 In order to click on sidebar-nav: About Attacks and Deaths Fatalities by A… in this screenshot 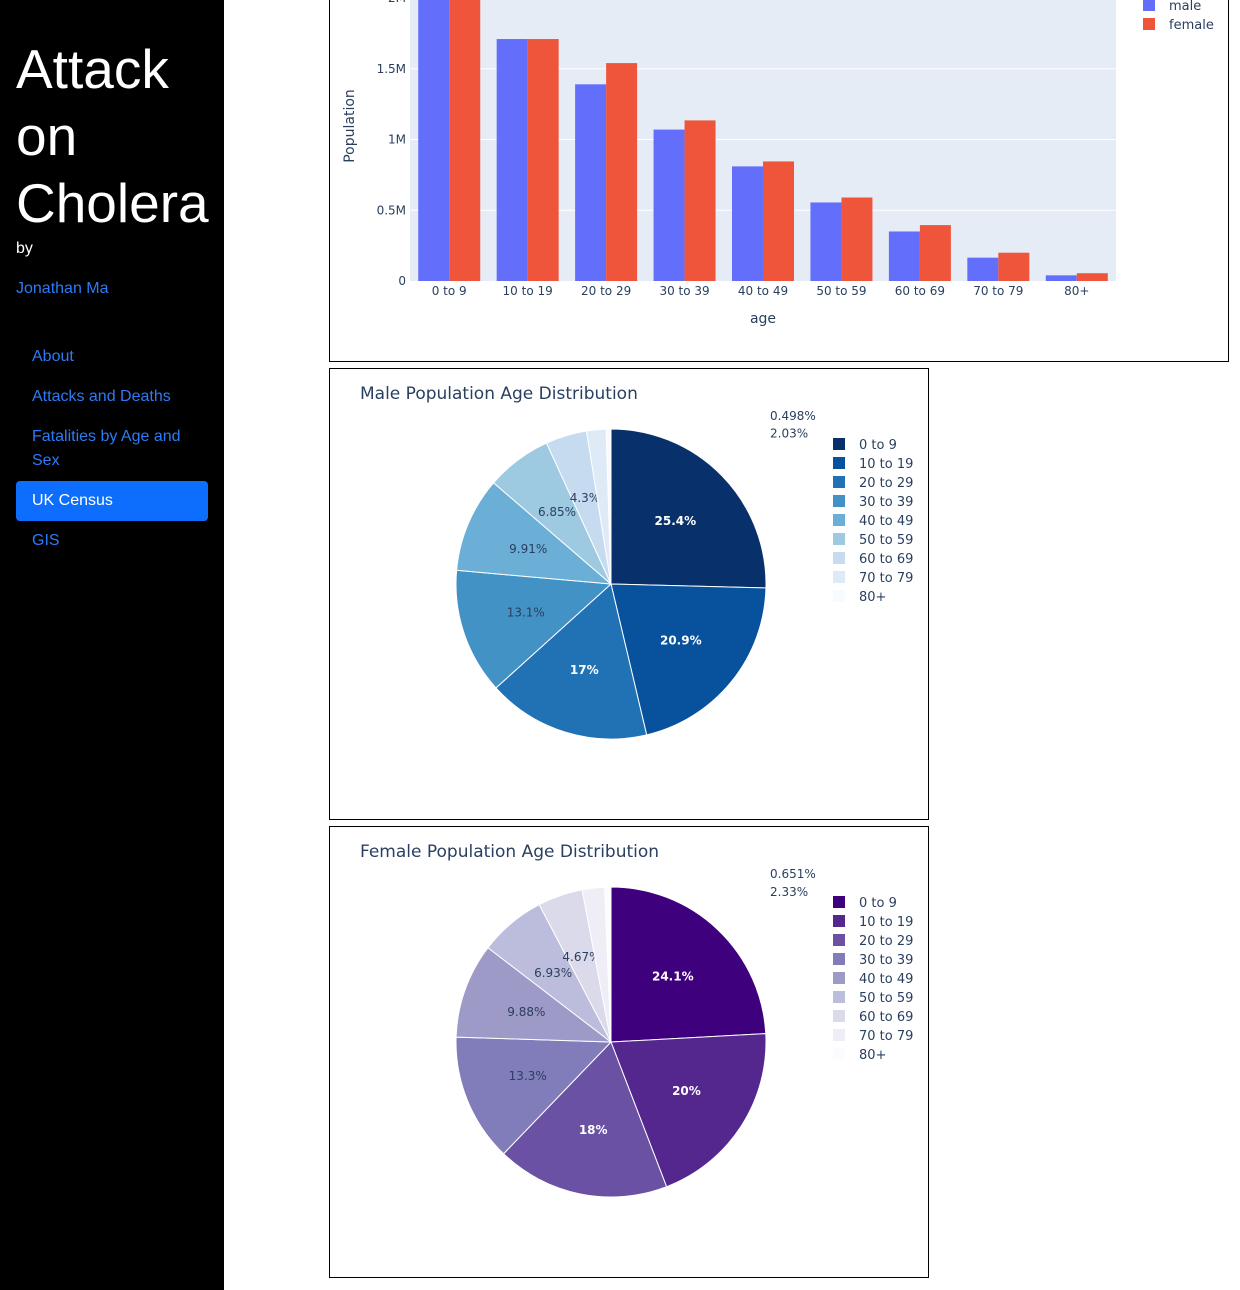, I will do `click(112, 449)`.